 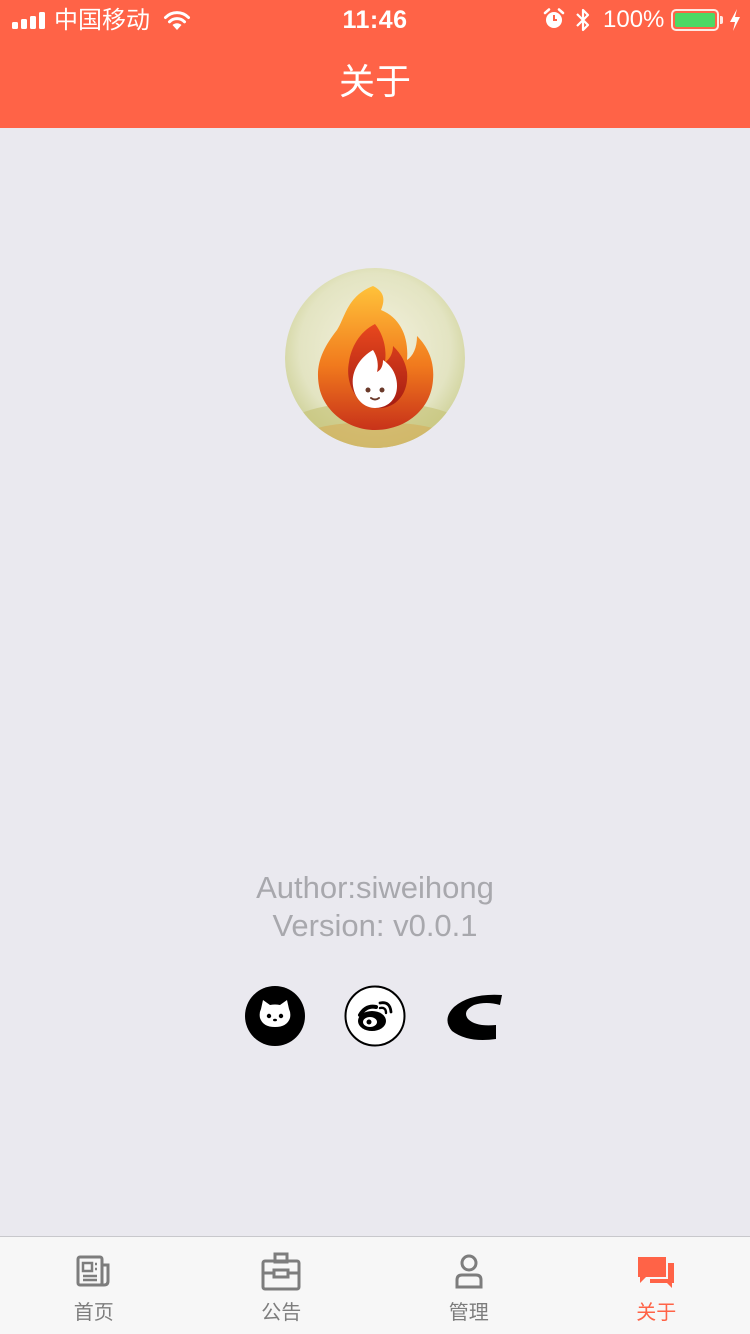 I want to click on tab-announcements: 公告, so click(x=282, y=1285).